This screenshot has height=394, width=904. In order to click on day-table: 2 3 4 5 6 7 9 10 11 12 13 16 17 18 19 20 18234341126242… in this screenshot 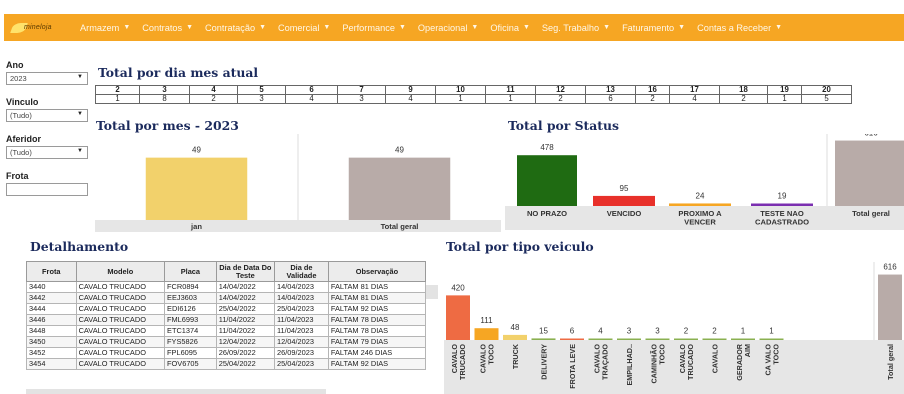, I will do `click(473, 94)`.